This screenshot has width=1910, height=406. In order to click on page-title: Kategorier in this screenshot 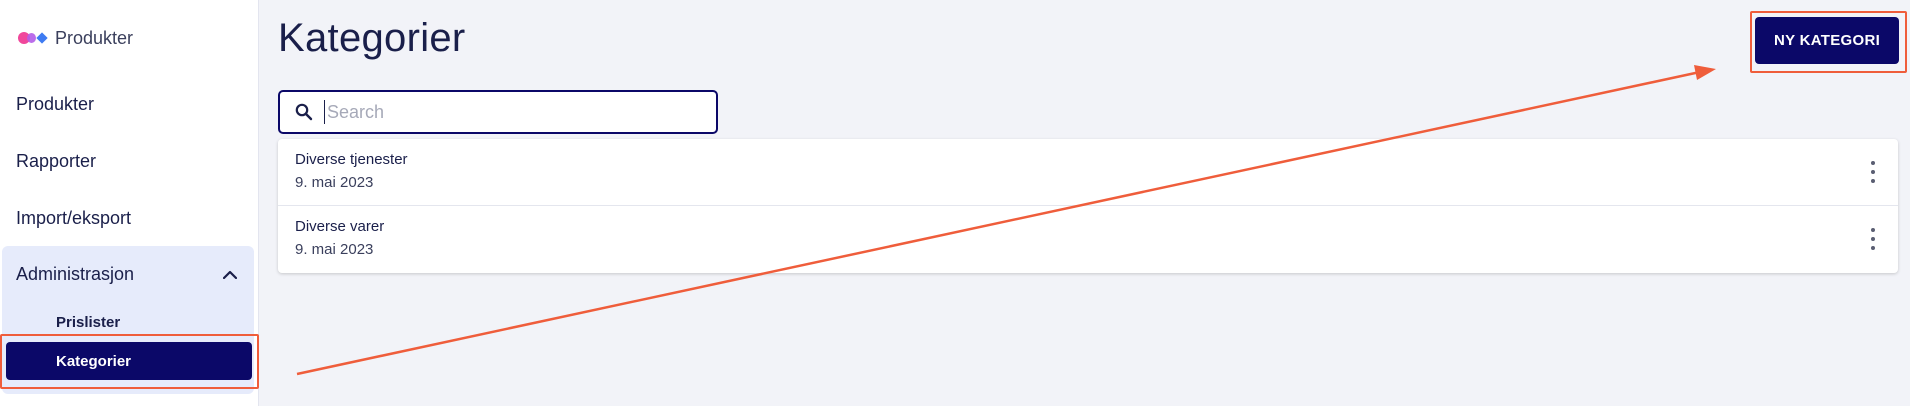, I will do `click(372, 38)`.